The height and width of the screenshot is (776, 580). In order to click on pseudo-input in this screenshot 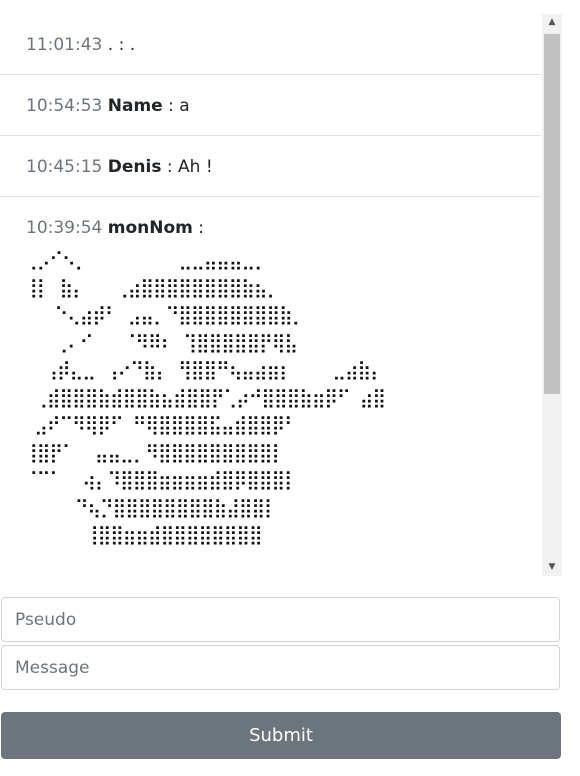, I will do `click(280, 619)`.